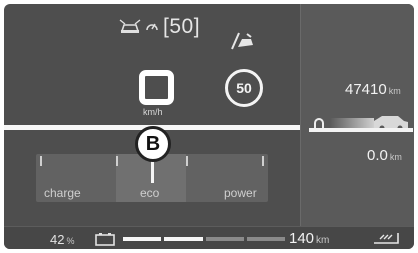  I want to click on power-meter-label-power: power, so click(240, 193).